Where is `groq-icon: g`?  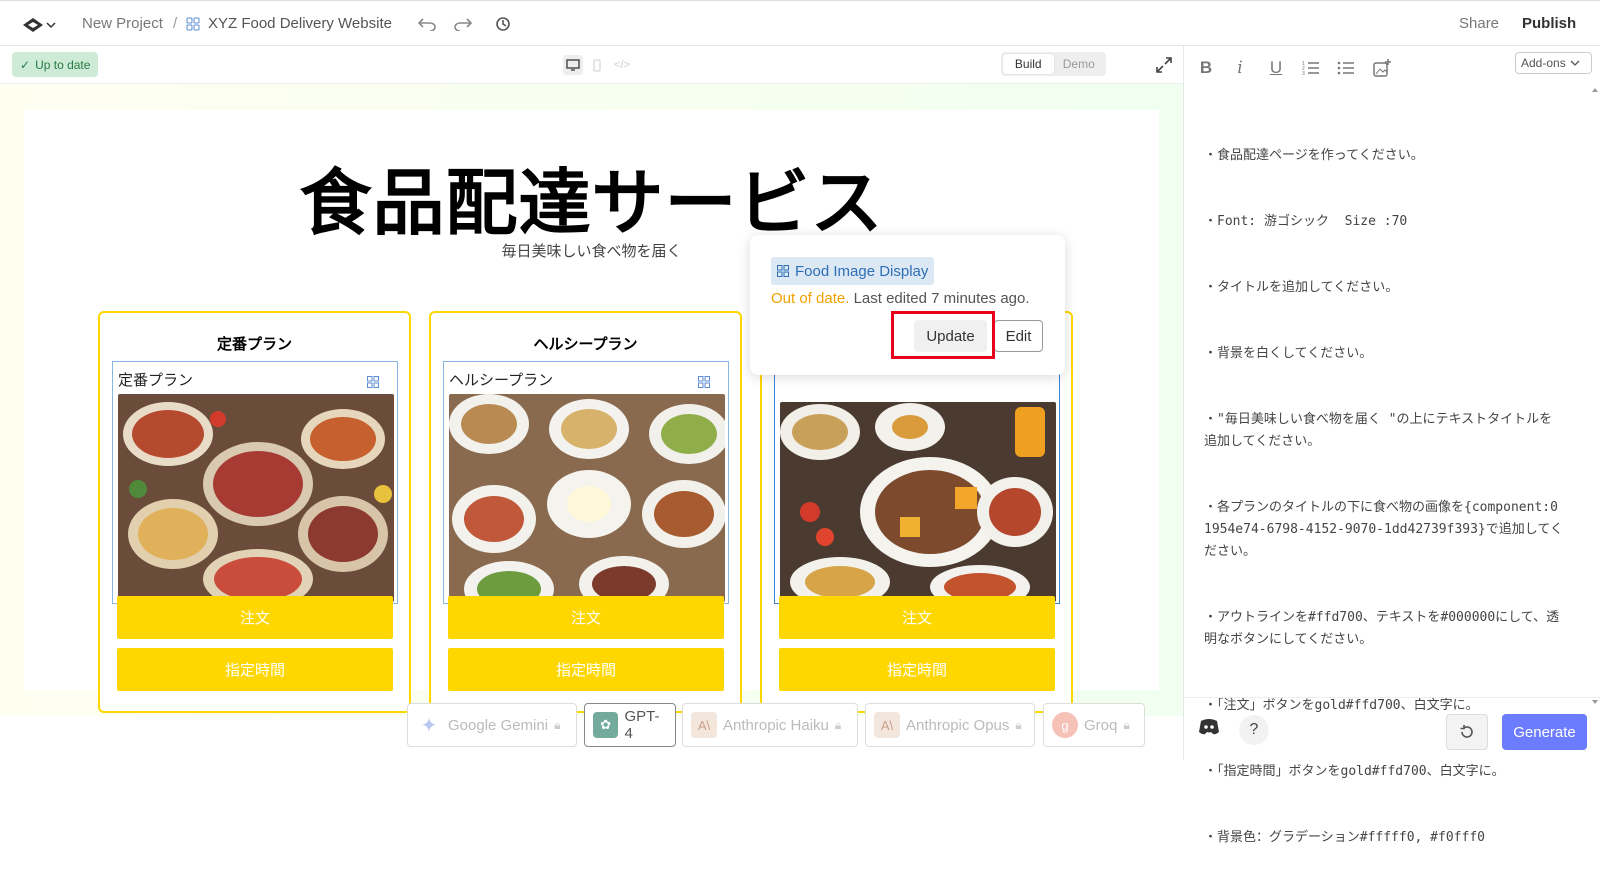
groq-icon: g is located at coordinates (1065, 725).